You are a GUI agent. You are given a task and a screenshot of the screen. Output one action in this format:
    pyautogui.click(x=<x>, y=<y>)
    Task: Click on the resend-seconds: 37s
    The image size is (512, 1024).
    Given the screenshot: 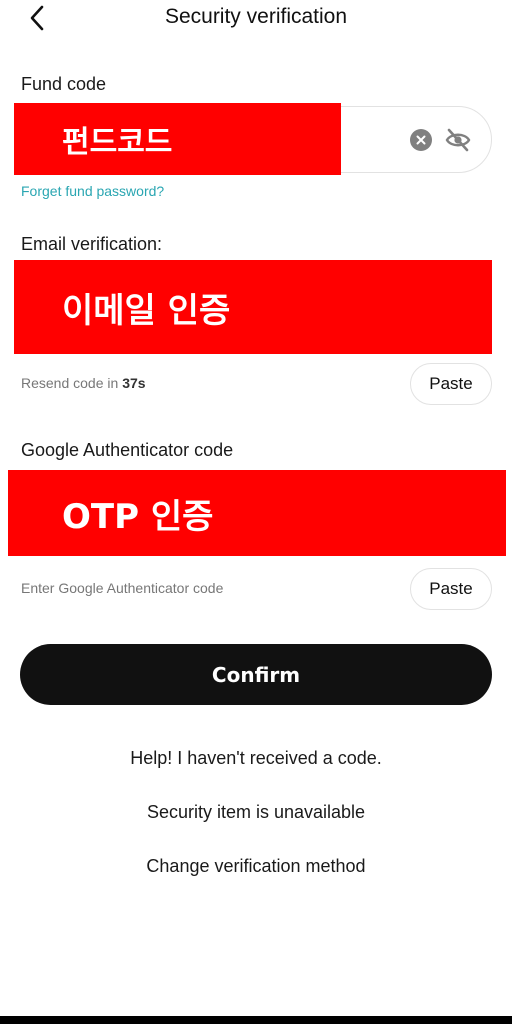 What is the action you would take?
    pyautogui.click(x=134, y=383)
    